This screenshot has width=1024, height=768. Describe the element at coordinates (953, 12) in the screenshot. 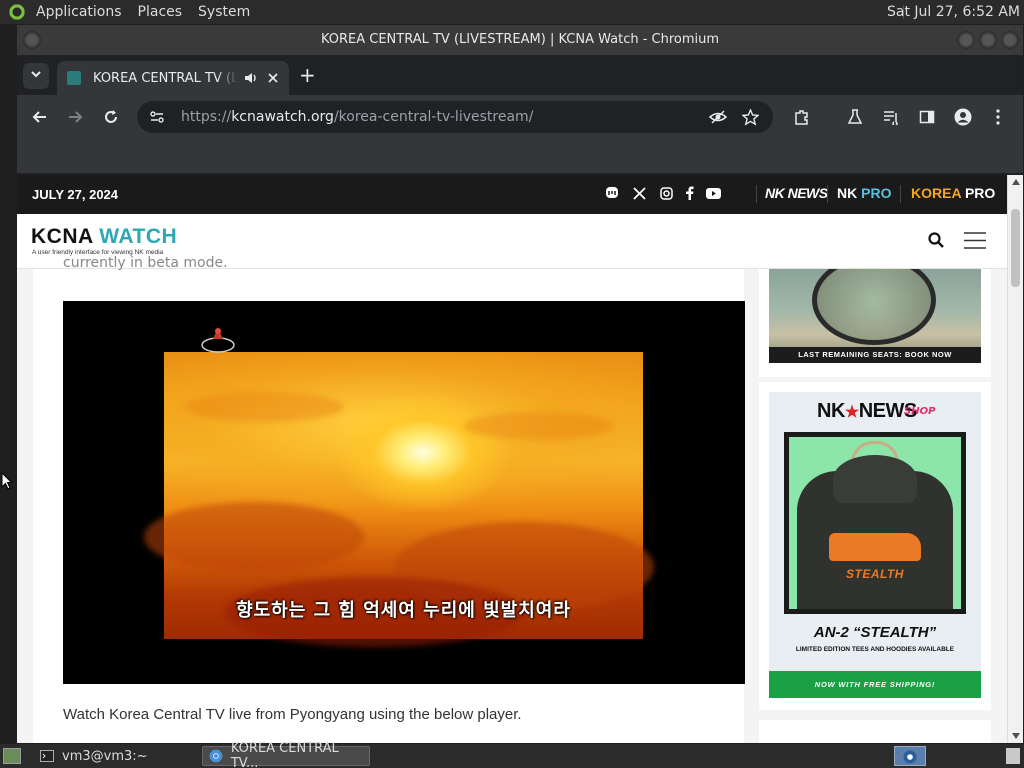

I see `panel-clock: Sat Jul 27, 6:52 AM` at that location.